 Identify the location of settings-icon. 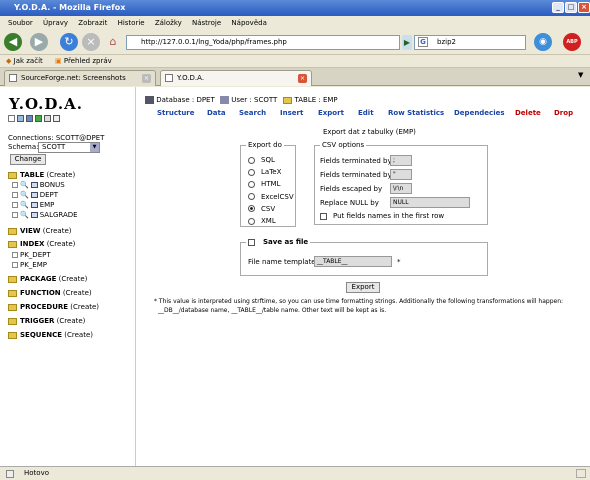
(47, 118).